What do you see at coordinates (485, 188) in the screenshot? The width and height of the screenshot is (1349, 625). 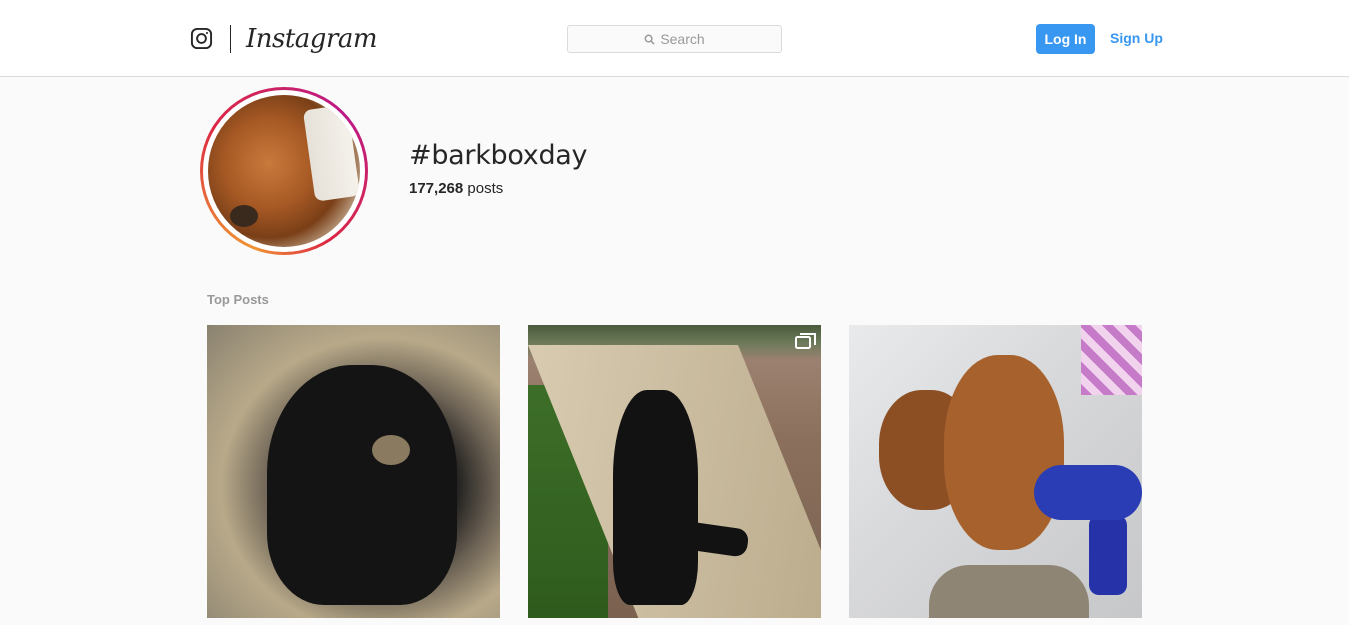 I see `post-count-suffix: posts` at bounding box center [485, 188].